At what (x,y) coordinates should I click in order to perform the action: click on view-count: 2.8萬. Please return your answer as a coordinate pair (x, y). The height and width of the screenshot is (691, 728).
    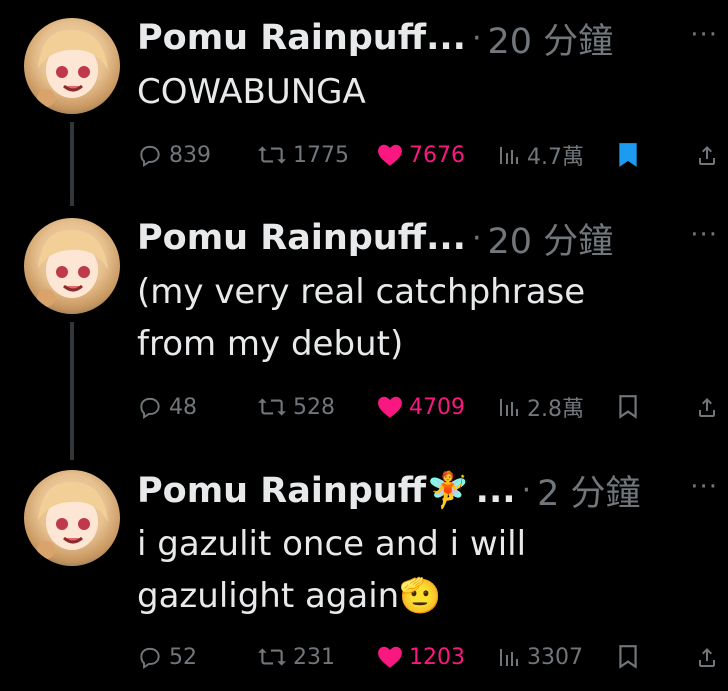
    Looking at the image, I should click on (555, 409).